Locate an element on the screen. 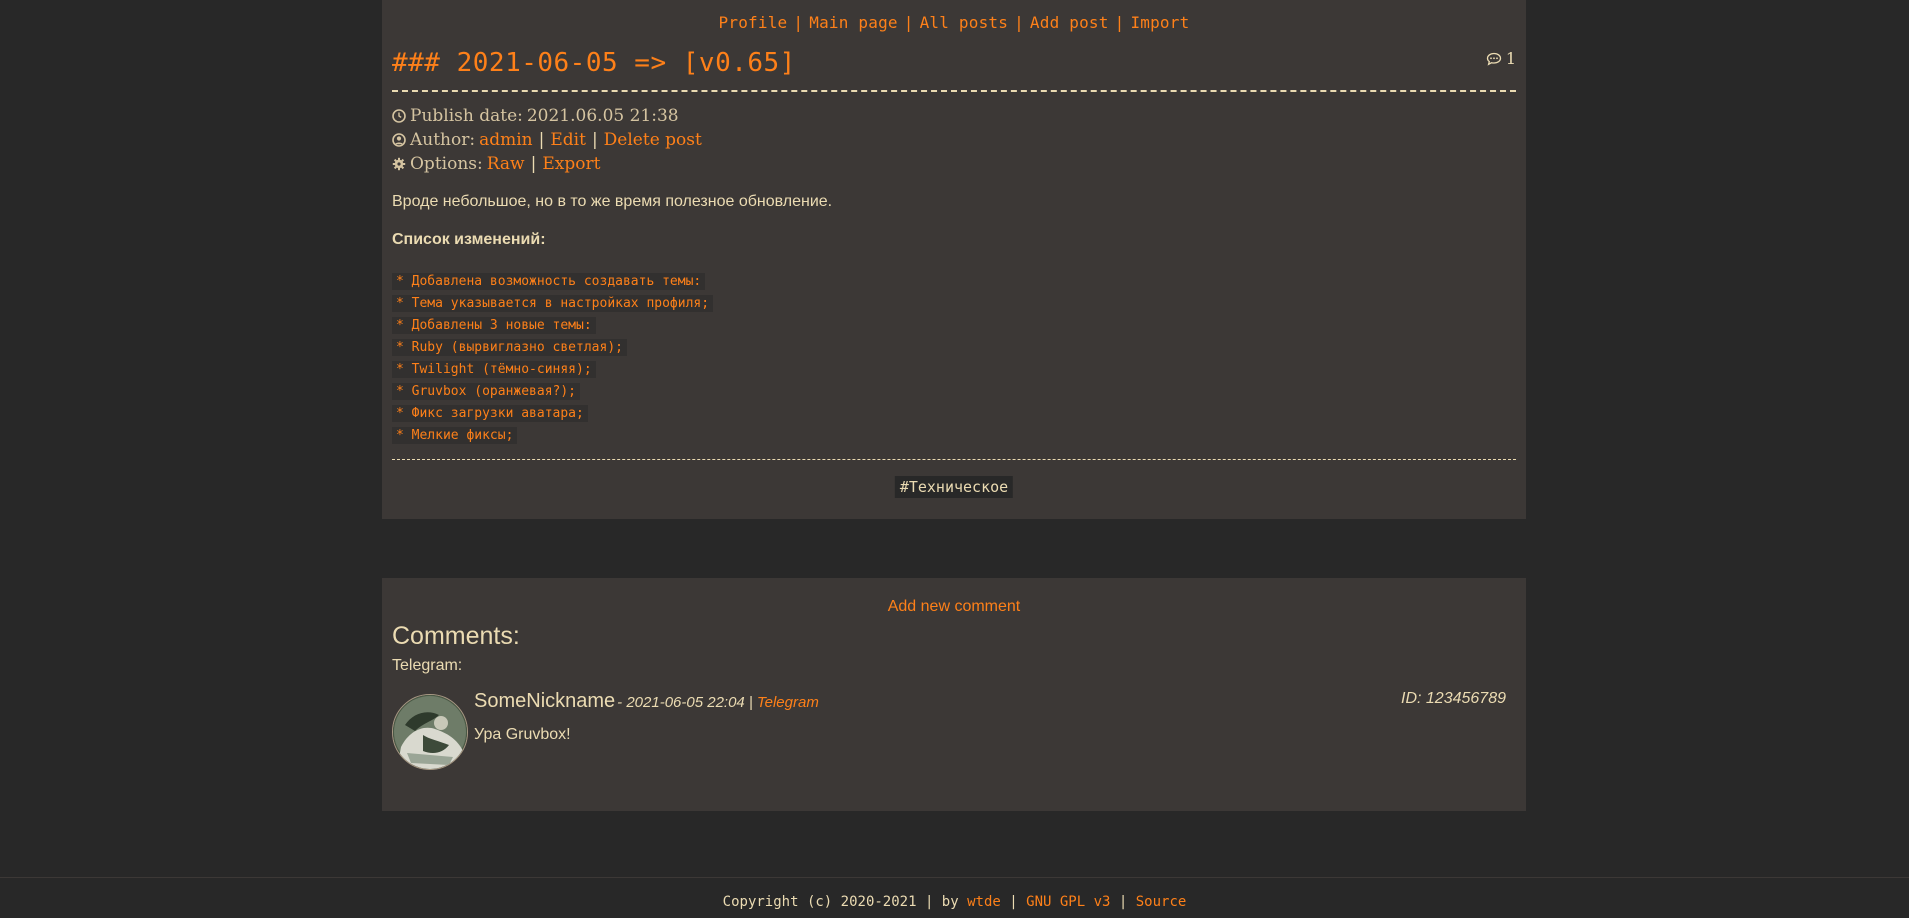 This screenshot has height=918, width=1909. clock-icon is located at coordinates (399, 116).